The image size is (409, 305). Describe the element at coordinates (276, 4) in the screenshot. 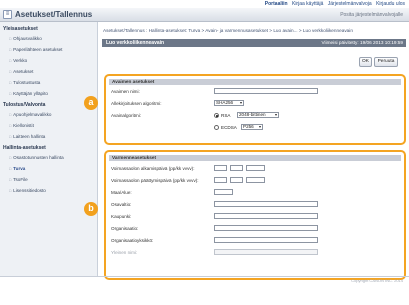

I see `portal-link: Portaaliin` at that location.